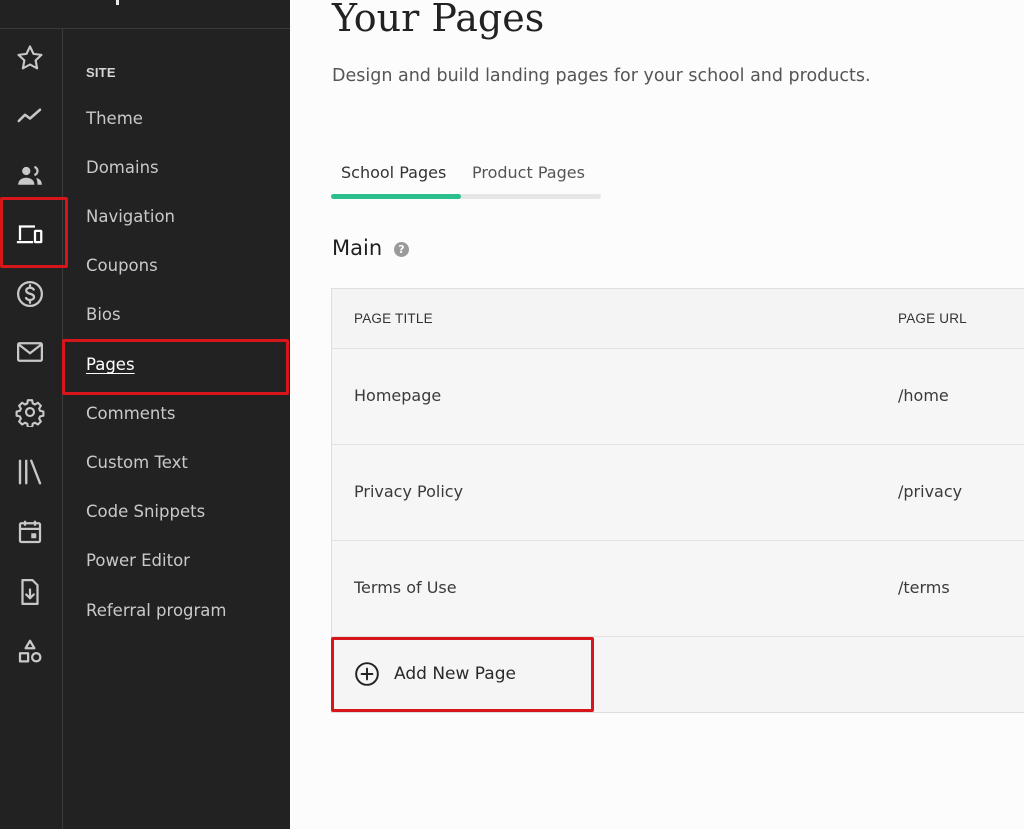 The image size is (1024, 829). Describe the element at coordinates (145, 511) in the screenshot. I see `submenu-item-code-snippets: Code Snippets` at that location.